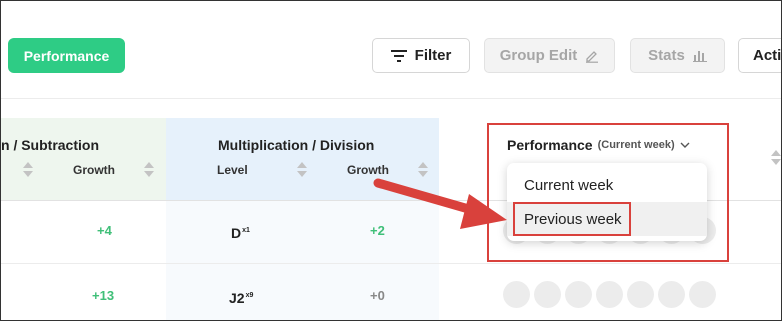 The height and width of the screenshot is (321, 782). What do you see at coordinates (377, 230) in the screenshot?
I see `mult-growth-cell: +2` at bounding box center [377, 230].